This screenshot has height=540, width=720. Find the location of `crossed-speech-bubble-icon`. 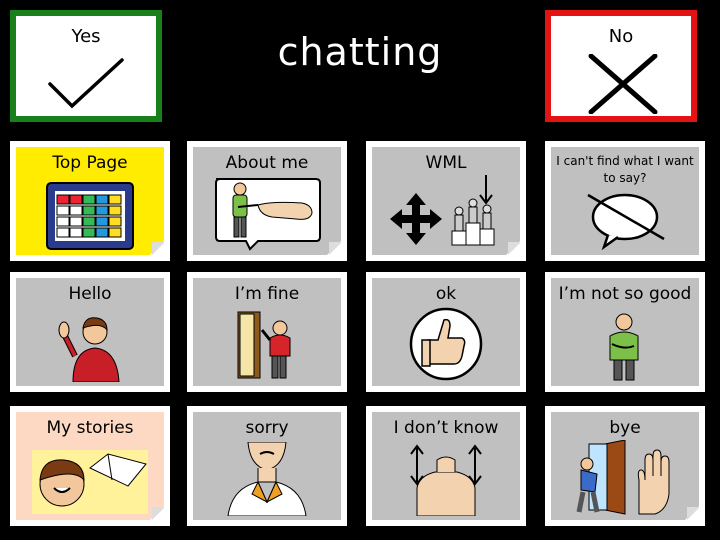

crossed-speech-bubble-icon is located at coordinates (626, 222).